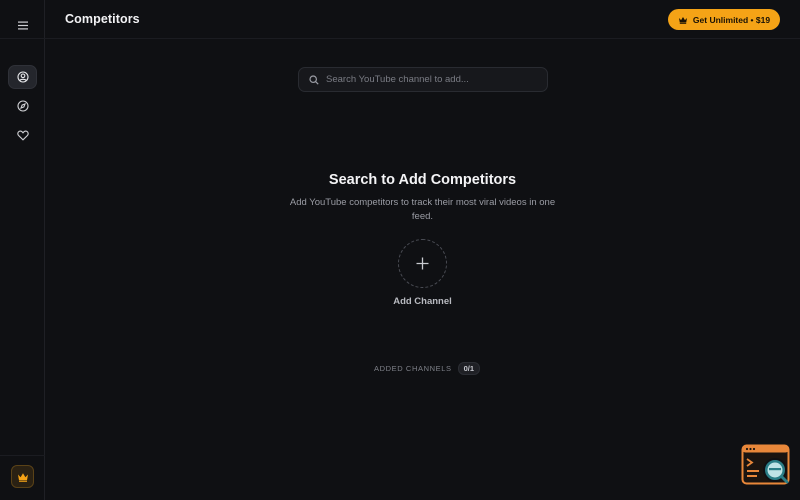 This screenshot has height=500, width=800. I want to click on feedback-widget-button, so click(766, 466).